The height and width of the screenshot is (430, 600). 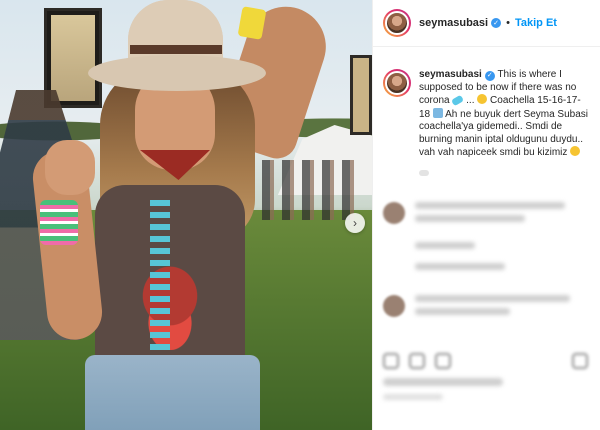 What do you see at coordinates (575, 151) in the screenshot?
I see `crying-emoji-icon` at bounding box center [575, 151].